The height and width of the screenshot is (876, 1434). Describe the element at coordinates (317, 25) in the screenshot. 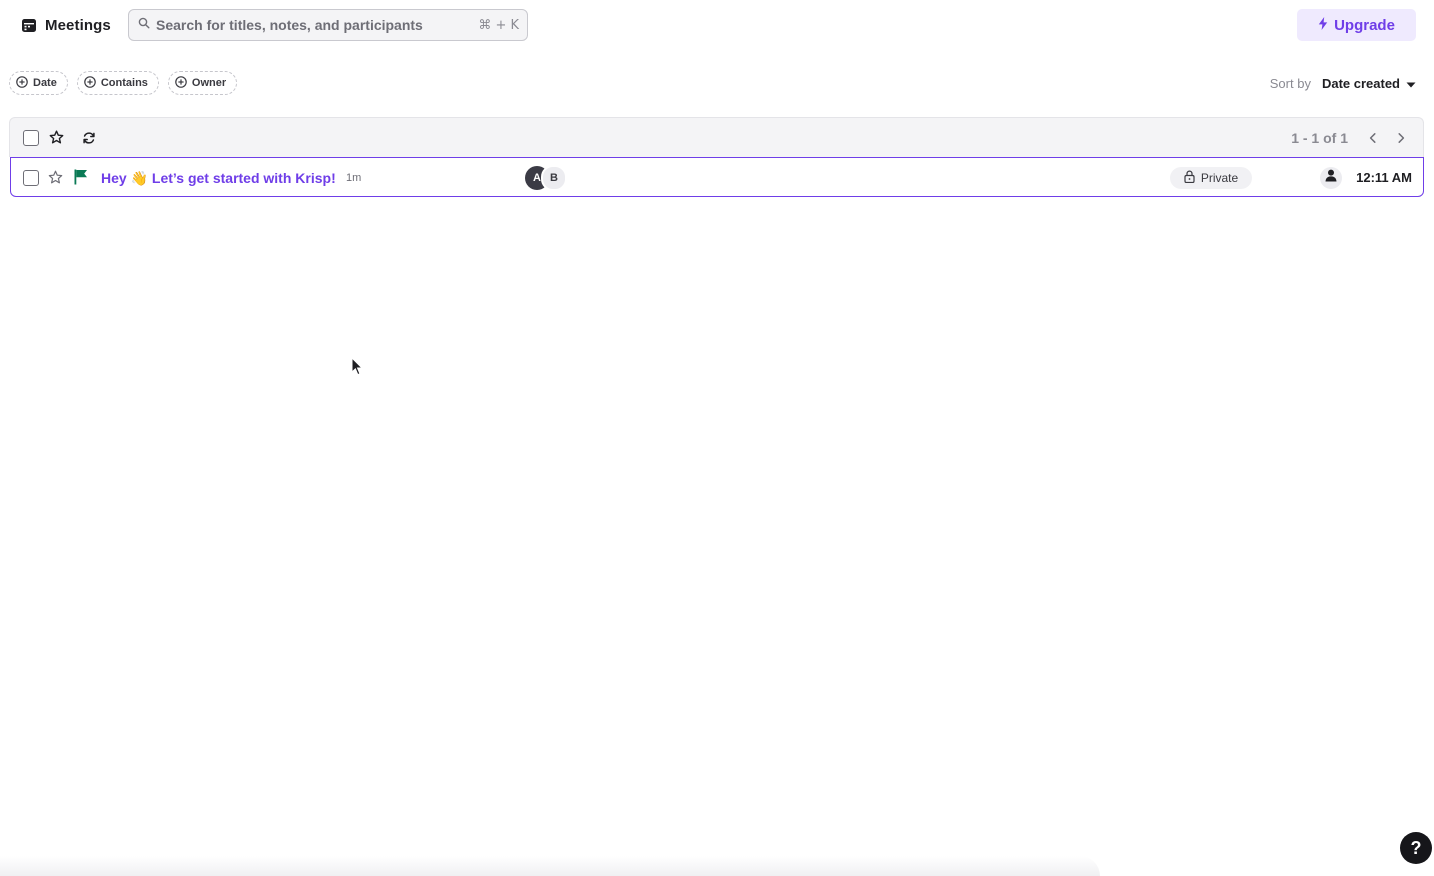

I see `search-input` at that location.